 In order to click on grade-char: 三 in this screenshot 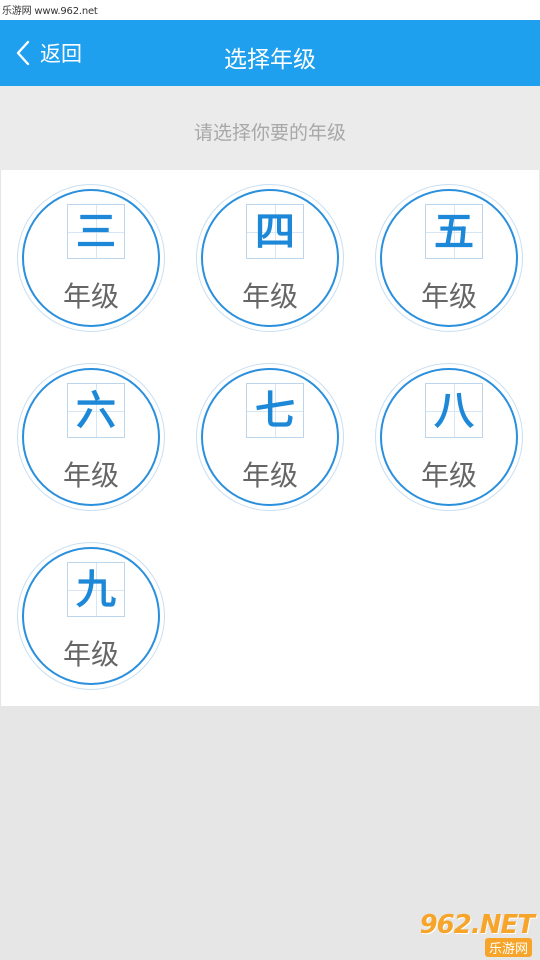, I will do `click(96, 232)`.